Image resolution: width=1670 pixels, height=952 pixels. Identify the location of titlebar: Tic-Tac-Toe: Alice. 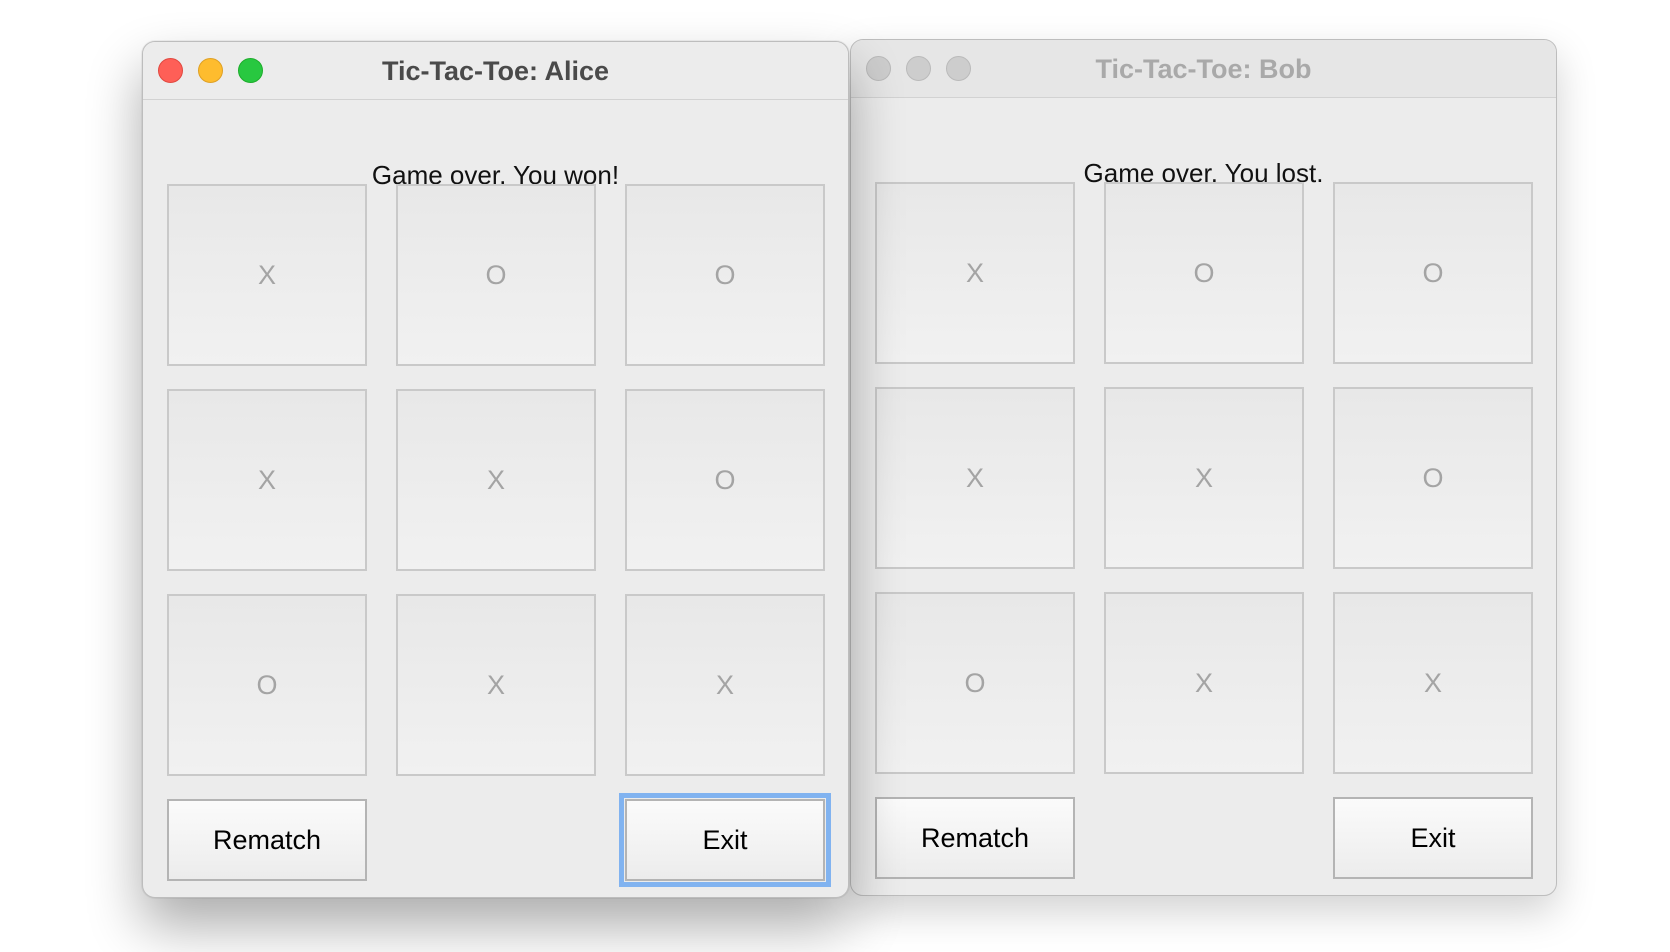
(495, 71).